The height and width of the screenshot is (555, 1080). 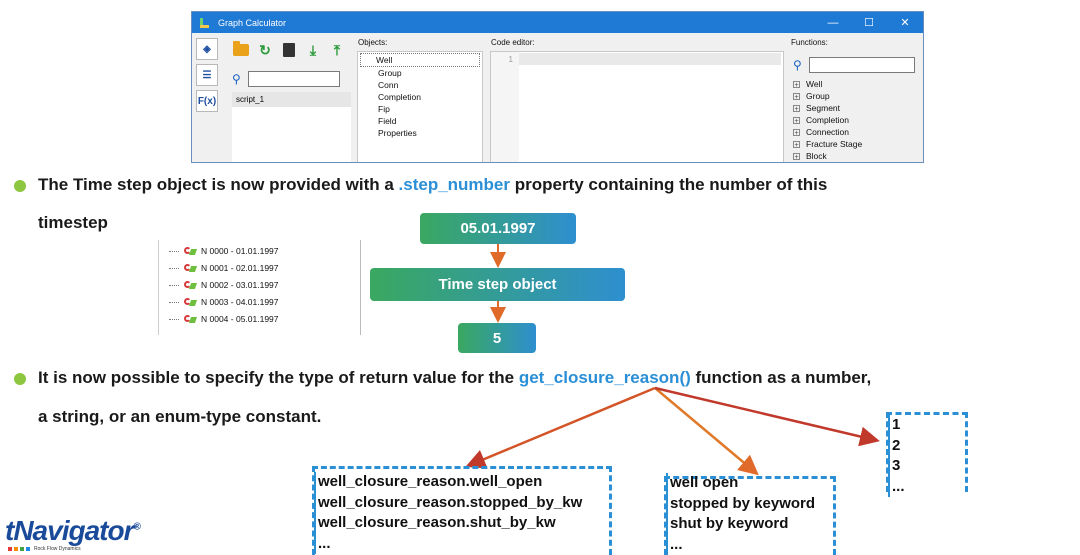 What do you see at coordinates (896, 425) in the screenshot?
I see `number-value: 1` at bounding box center [896, 425].